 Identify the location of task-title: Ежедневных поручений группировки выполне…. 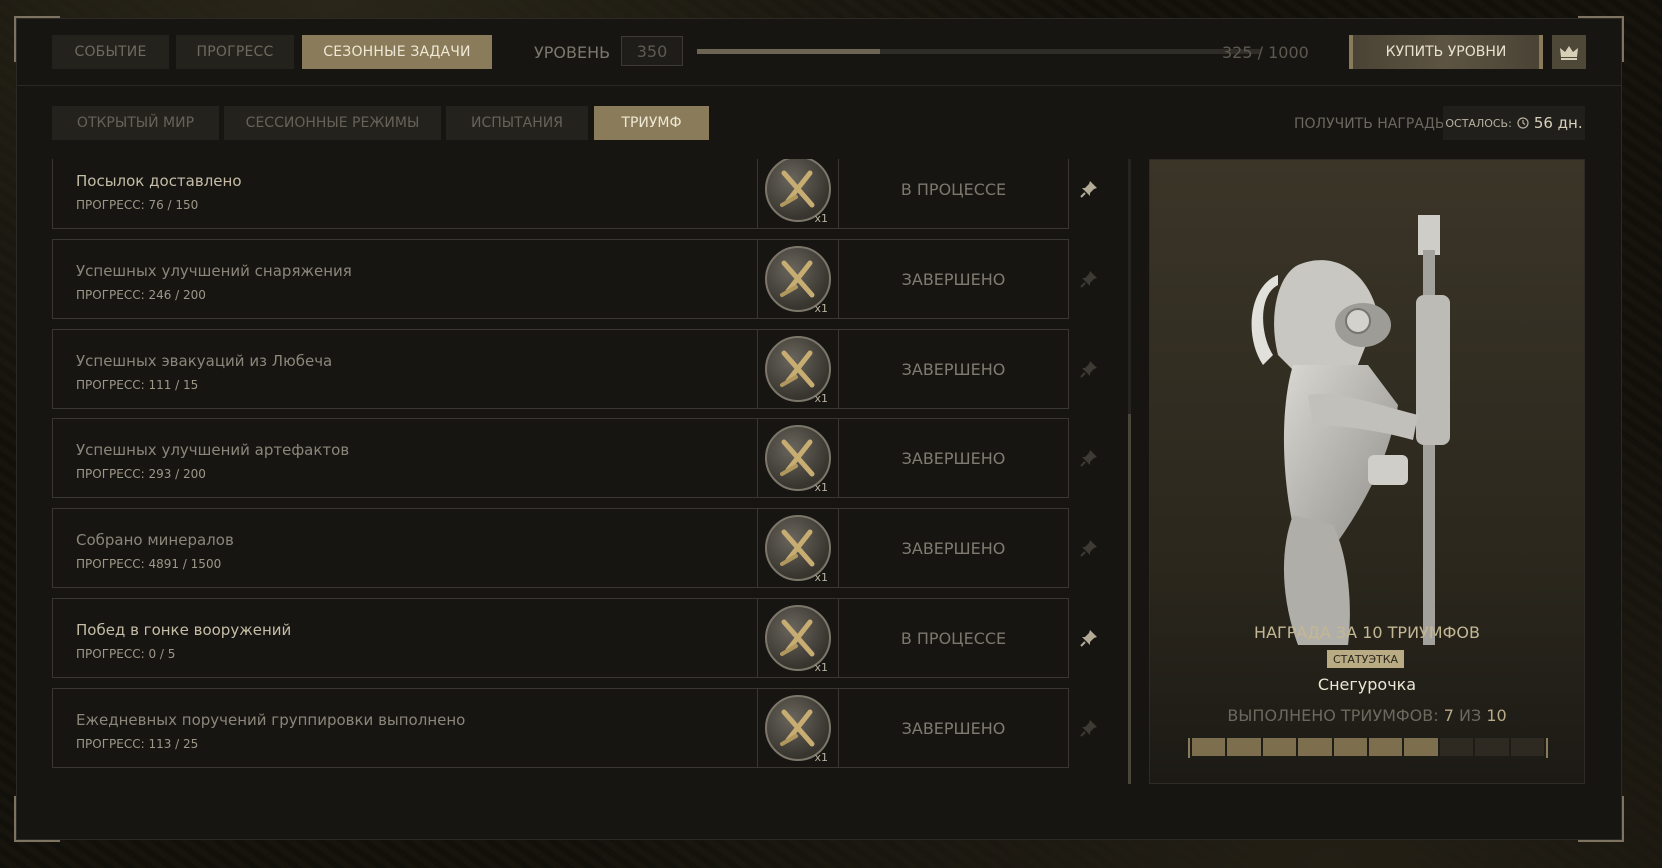
(271, 720).